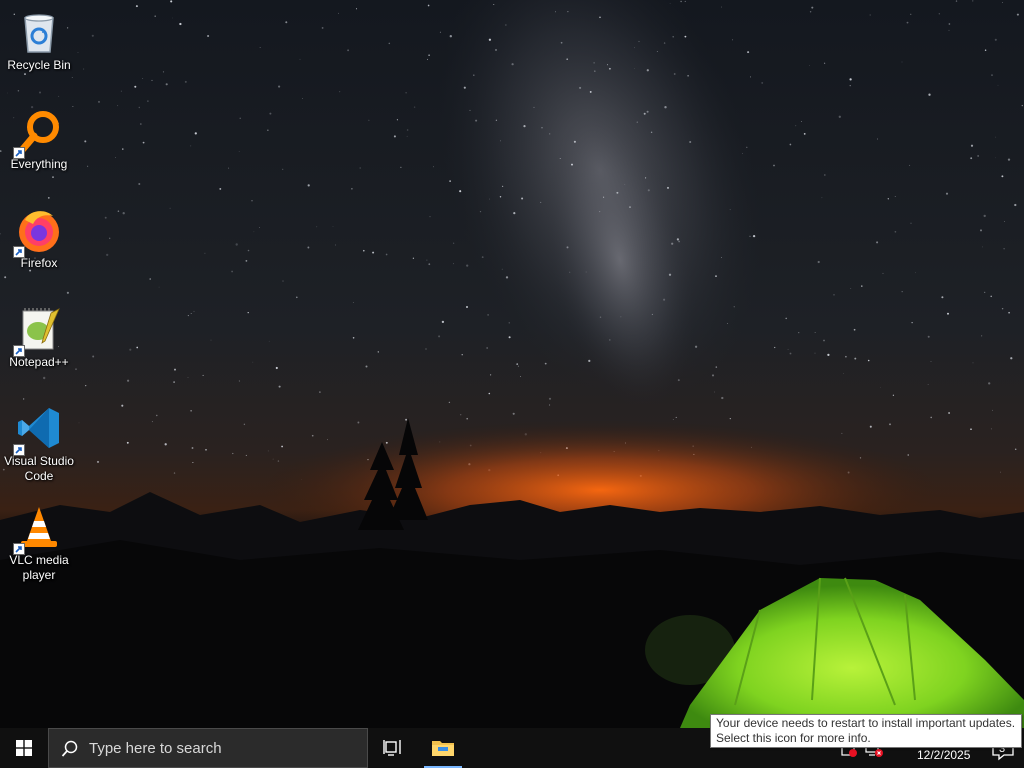 The height and width of the screenshot is (768, 1024). I want to click on desktop-icon-firefox: Firefox, so click(39, 235).